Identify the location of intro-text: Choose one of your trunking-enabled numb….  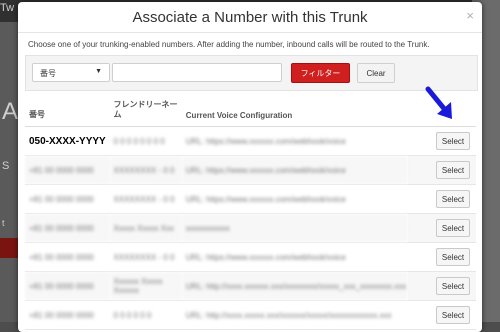
(229, 44).